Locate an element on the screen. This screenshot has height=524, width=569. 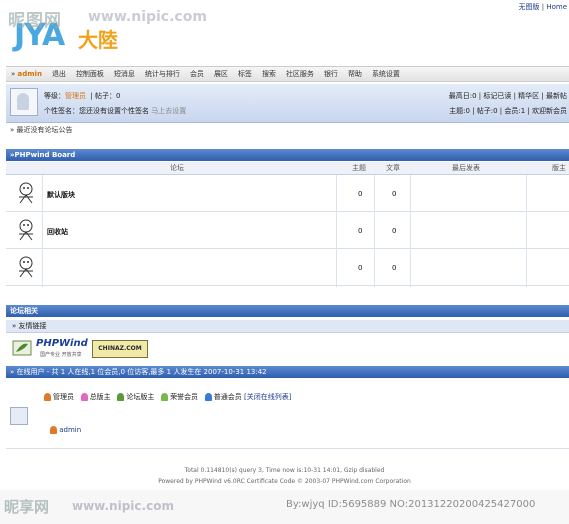
table-row: 0 0 is located at coordinates (287, 267).